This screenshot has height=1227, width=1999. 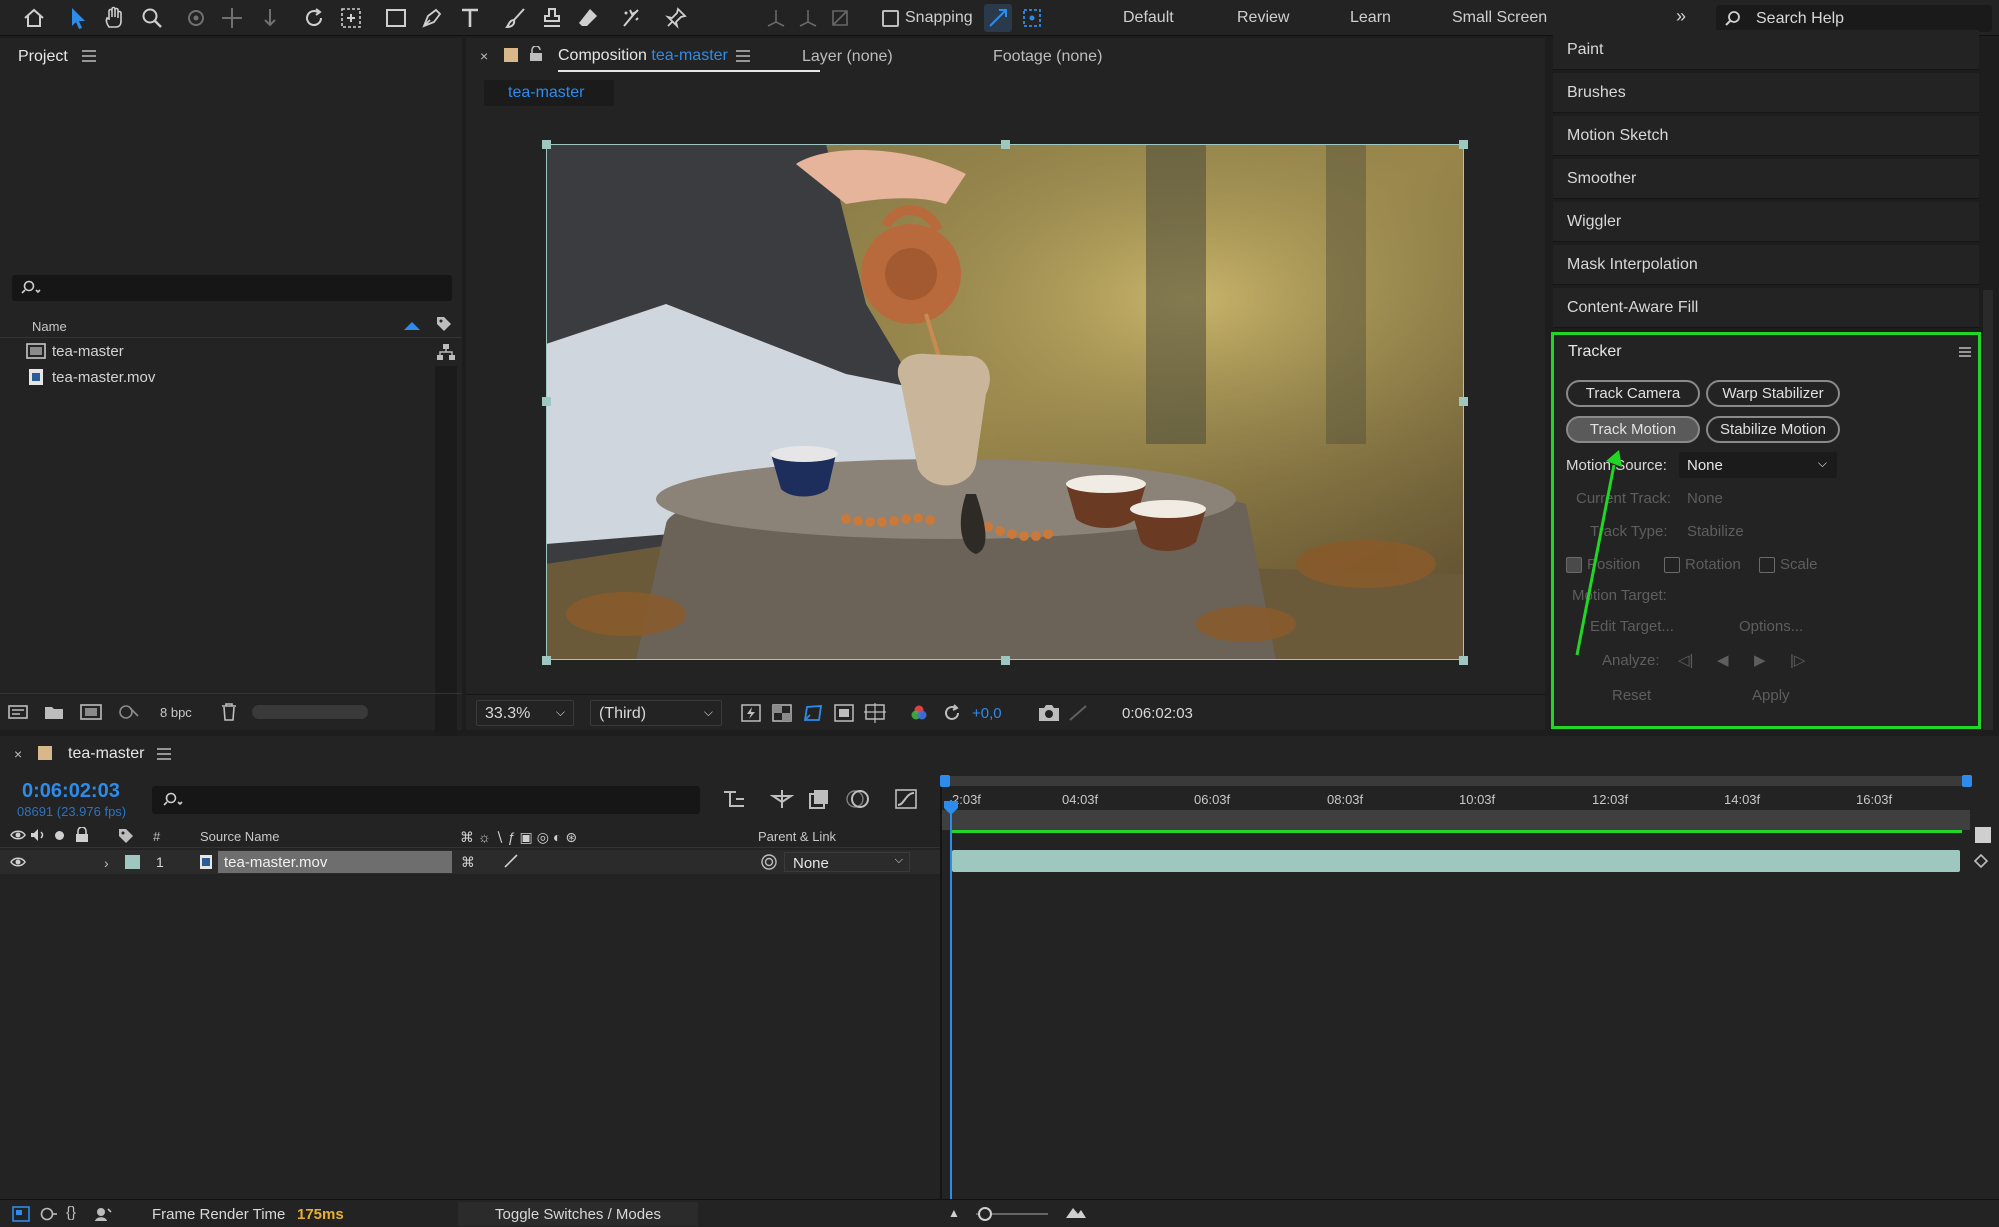 I want to click on pan-behind-tool-icon, so click(x=351, y=18).